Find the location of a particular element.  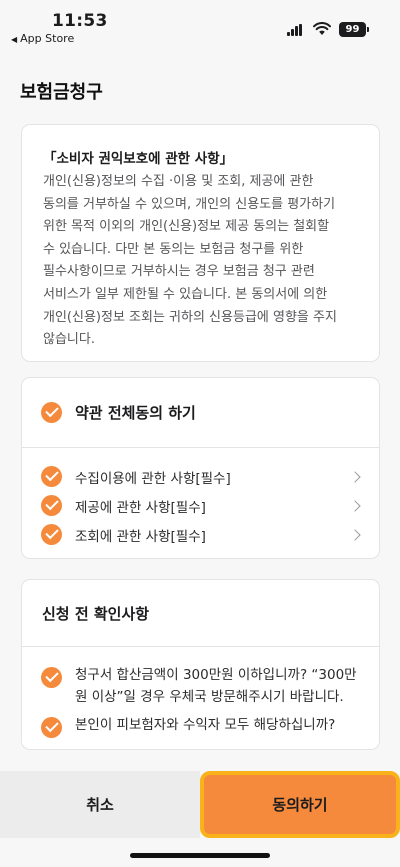

terms-item-label: 제공에 관한 사항[필수] is located at coordinates (140, 507).